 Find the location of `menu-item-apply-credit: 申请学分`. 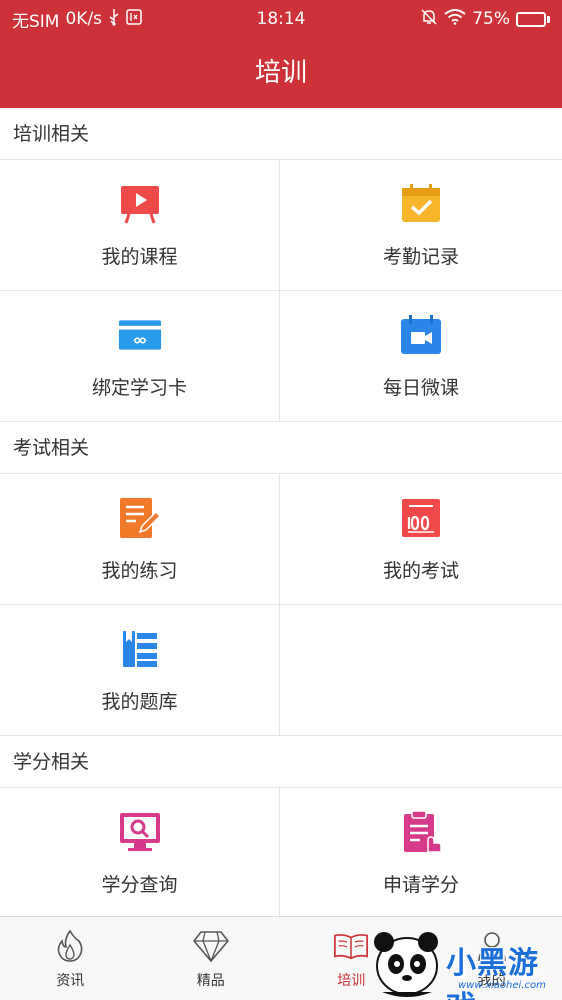

menu-item-apply-credit: 申请学分 is located at coordinates (421, 853).